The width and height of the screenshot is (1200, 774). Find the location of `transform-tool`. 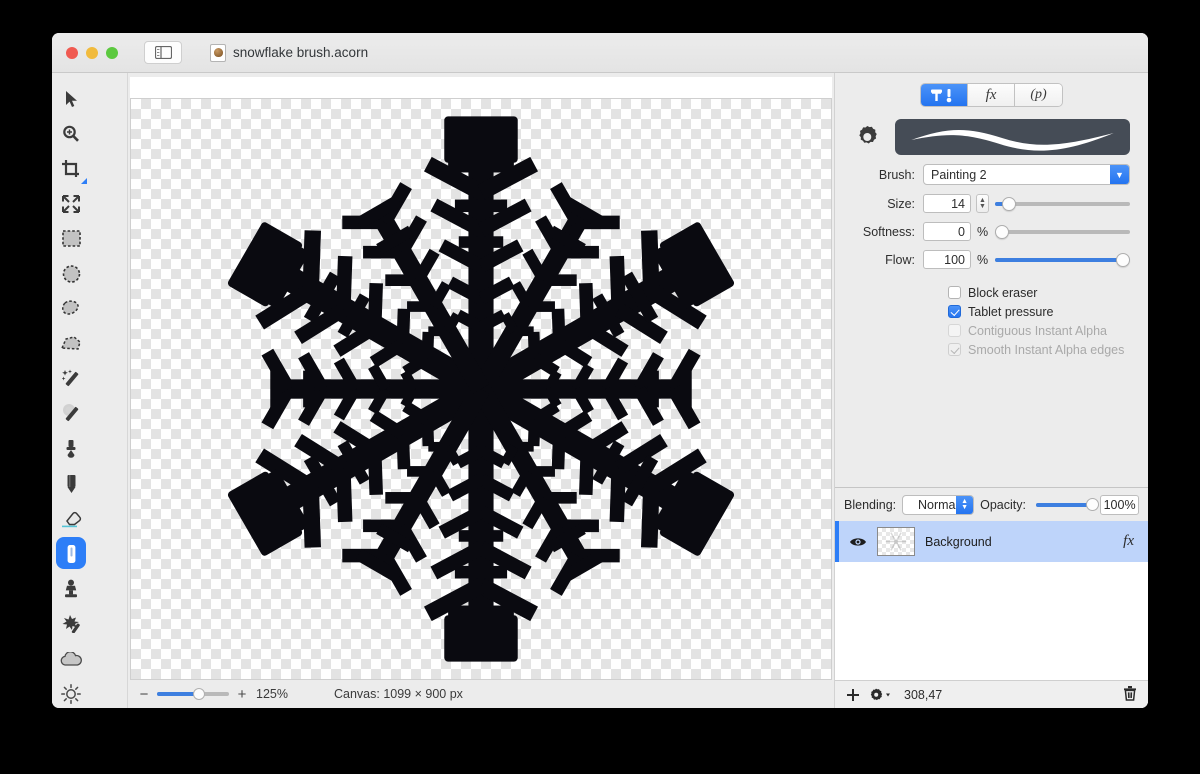

transform-tool is located at coordinates (71, 203).